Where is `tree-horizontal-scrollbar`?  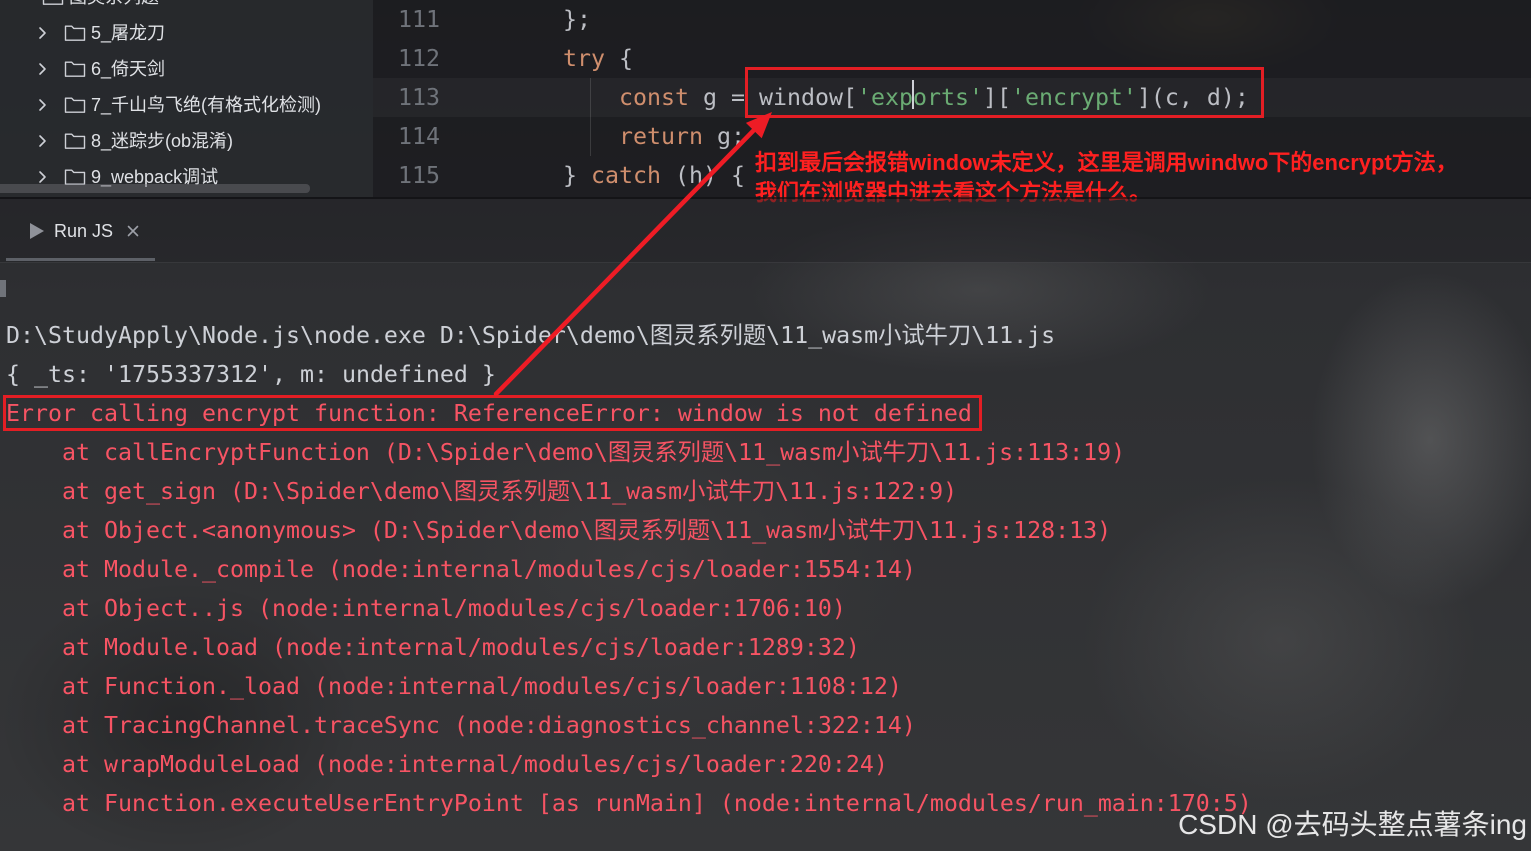 tree-horizontal-scrollbar is located at coordinates (155, 188).